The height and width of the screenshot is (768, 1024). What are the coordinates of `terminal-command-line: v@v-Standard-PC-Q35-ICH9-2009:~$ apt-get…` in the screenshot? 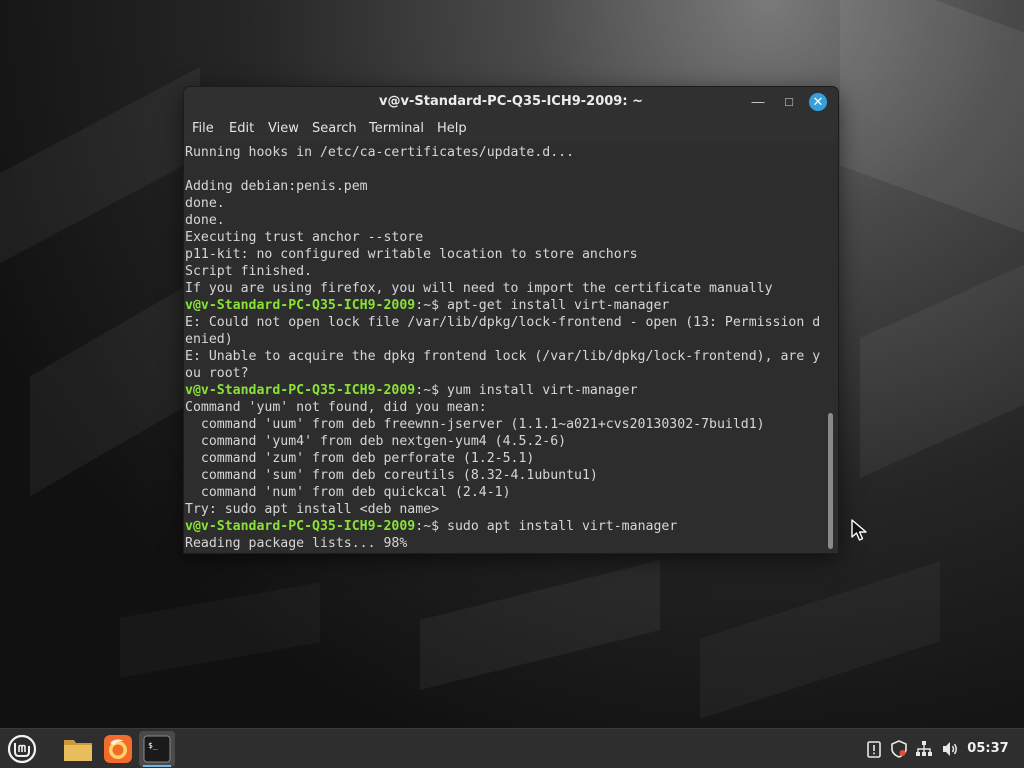 It's located at (511, 305).